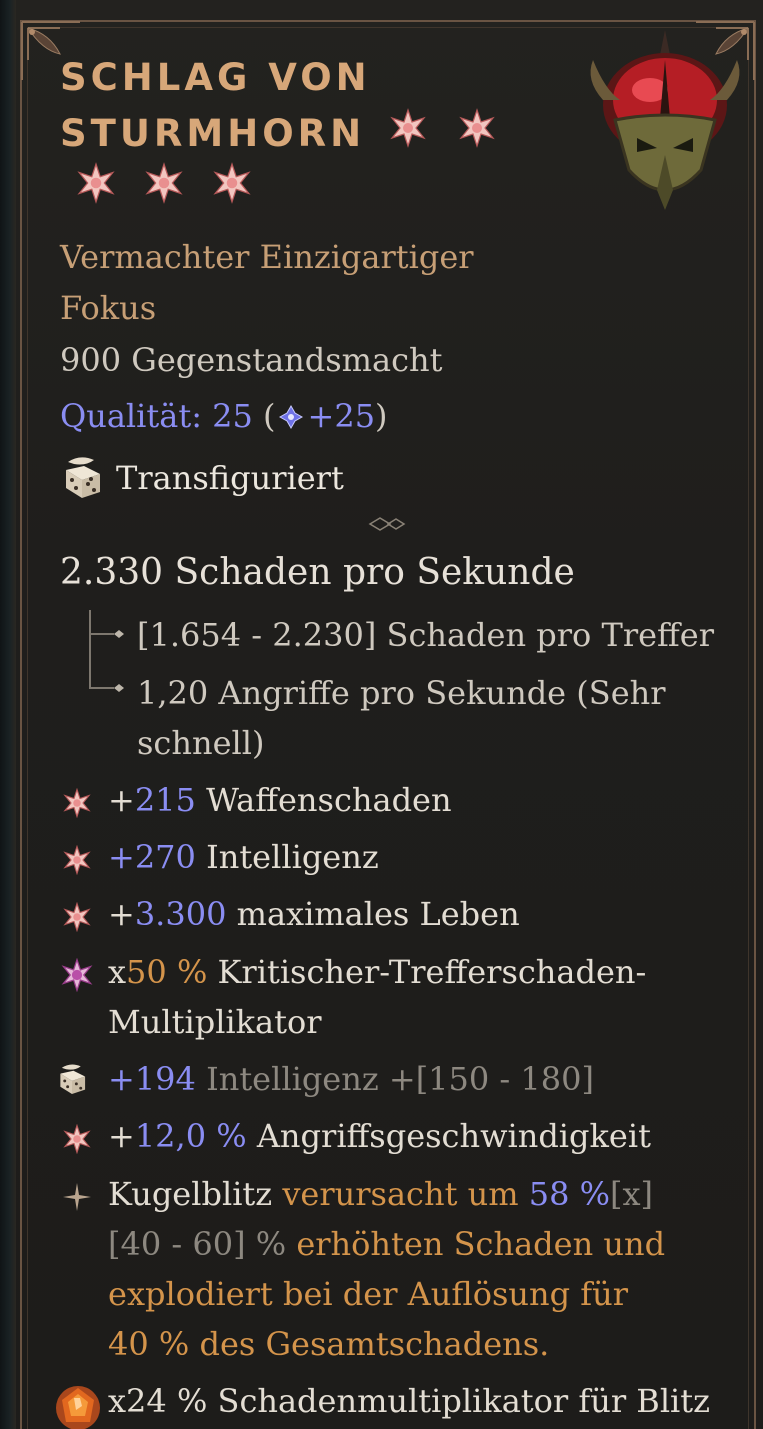 This screenshot has height=1429, width=763. Describe the element at coordinates (373, 914) in the screenshot. I see `affix-text: maximales Leben` at that location.